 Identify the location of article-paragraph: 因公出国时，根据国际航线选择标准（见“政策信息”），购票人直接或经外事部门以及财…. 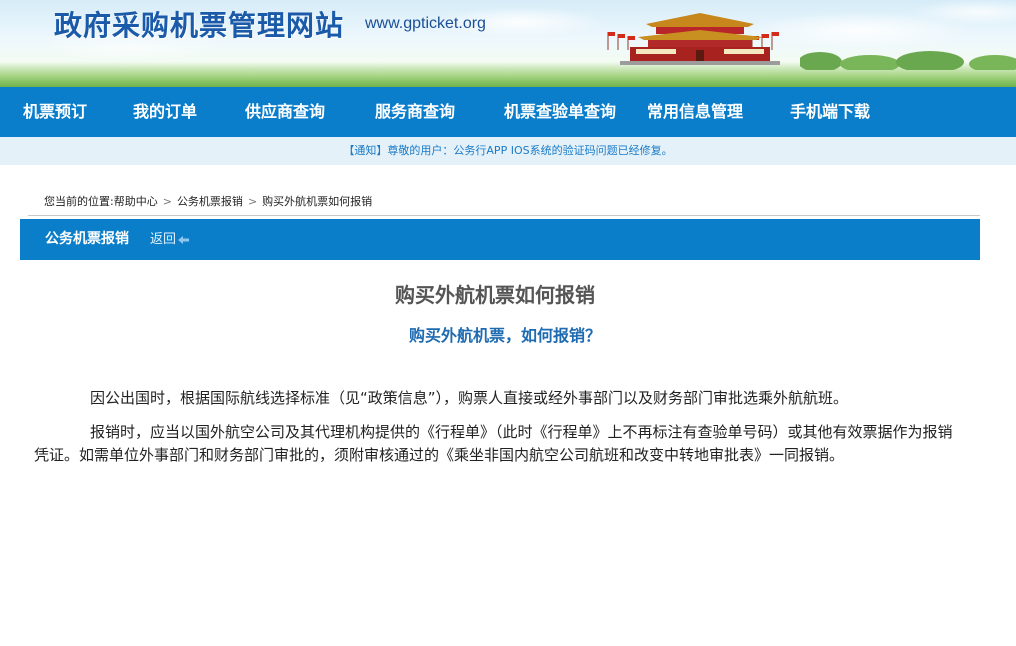
(469, 398).